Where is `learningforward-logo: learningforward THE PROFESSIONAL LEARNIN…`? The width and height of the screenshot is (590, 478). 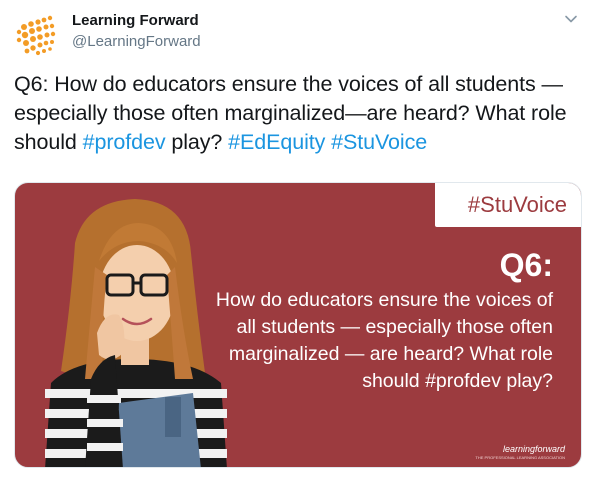
learningforward-logo: learningforward THE PROFESSIONAL LEARNIN… is located at coordinates (522, 452).